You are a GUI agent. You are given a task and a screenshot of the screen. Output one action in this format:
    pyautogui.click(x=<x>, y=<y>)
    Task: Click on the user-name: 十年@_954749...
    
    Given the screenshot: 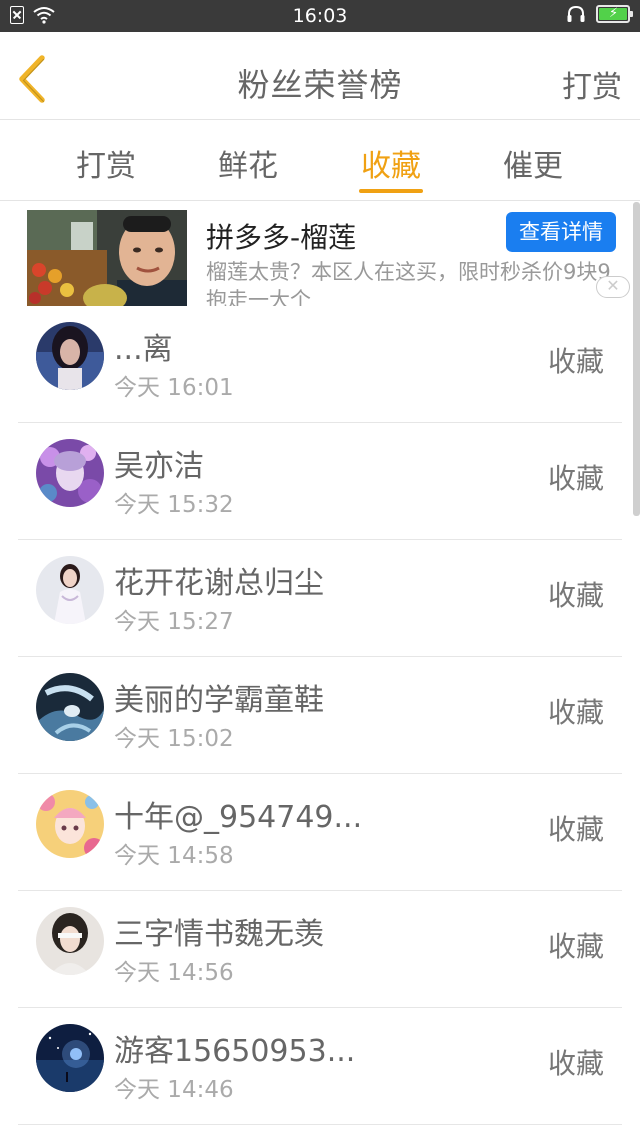 What is the action you would take?
    pyautogui.click(x=238, y=817)
    